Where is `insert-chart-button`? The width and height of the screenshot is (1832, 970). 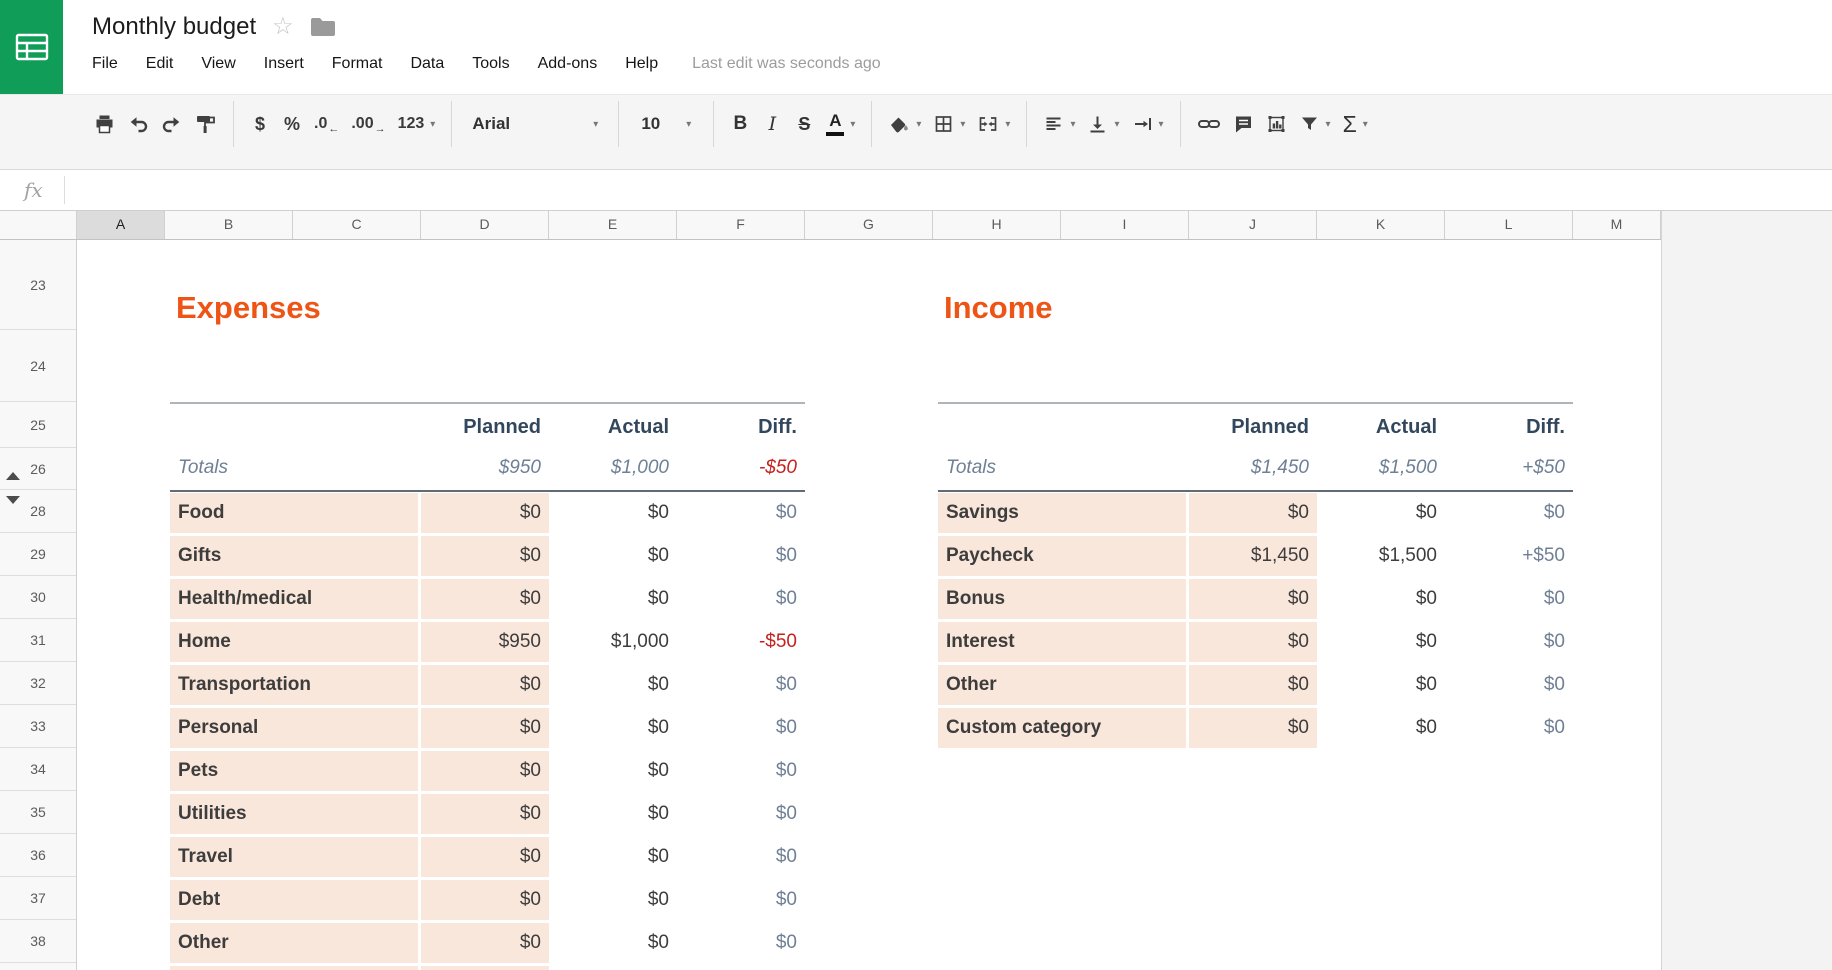
insert-chart-button is located at coordinates (1276, 124).